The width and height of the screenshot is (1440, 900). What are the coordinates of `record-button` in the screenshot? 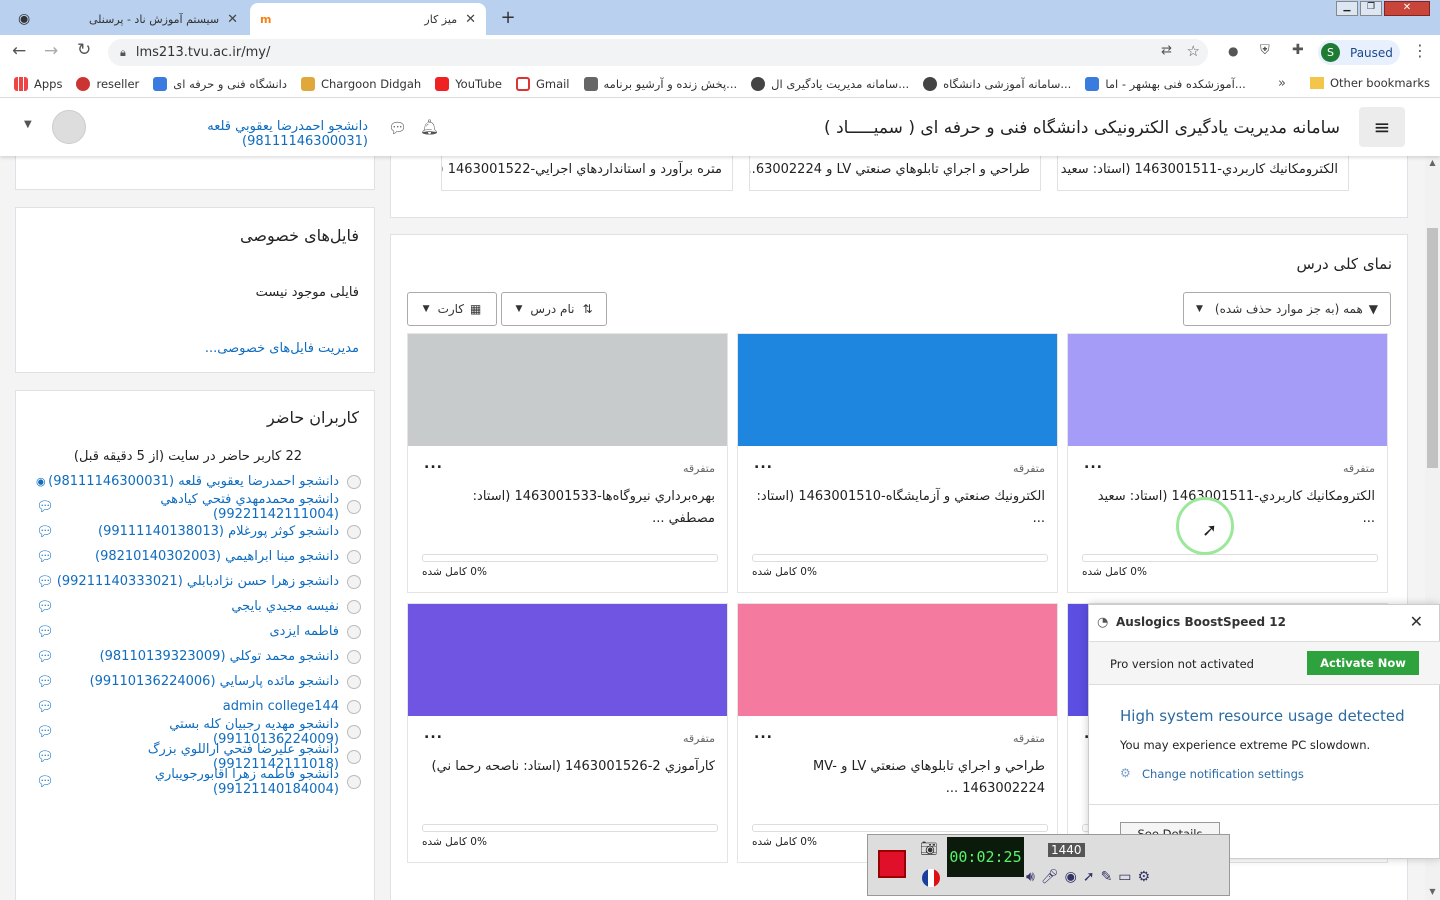 It's located at (892, 864).